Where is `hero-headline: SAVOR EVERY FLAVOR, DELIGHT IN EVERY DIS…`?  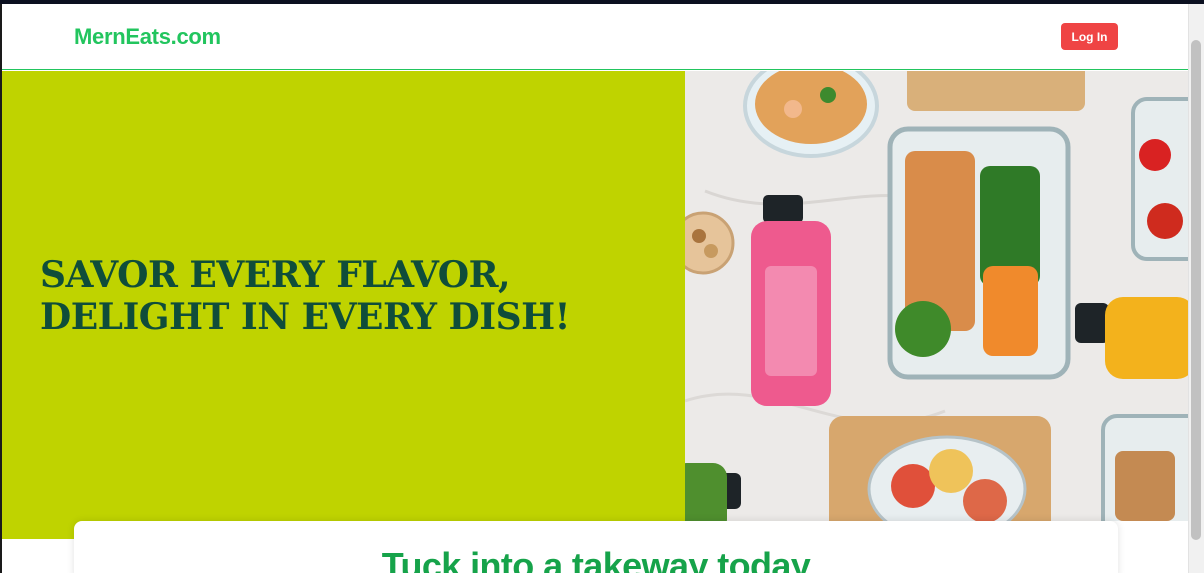 hero-headline: SAVOR EVERY FLAVOR, DELIGHT IN EVERY DIS… is located at coordinates (360, 296).